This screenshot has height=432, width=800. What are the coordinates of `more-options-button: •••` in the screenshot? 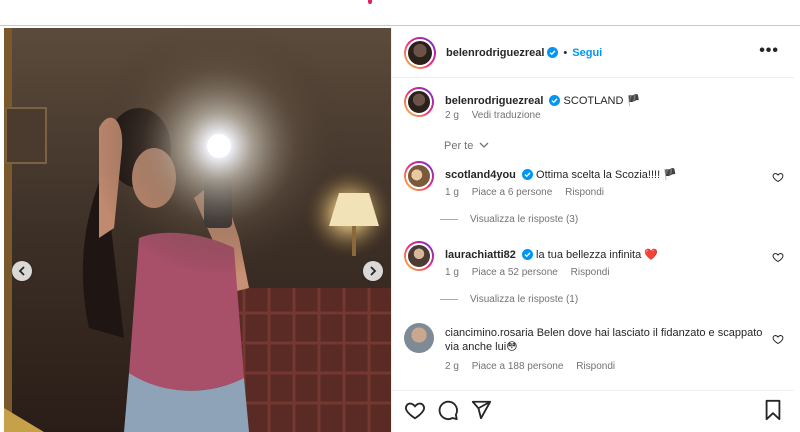 It's located at (769, 51).